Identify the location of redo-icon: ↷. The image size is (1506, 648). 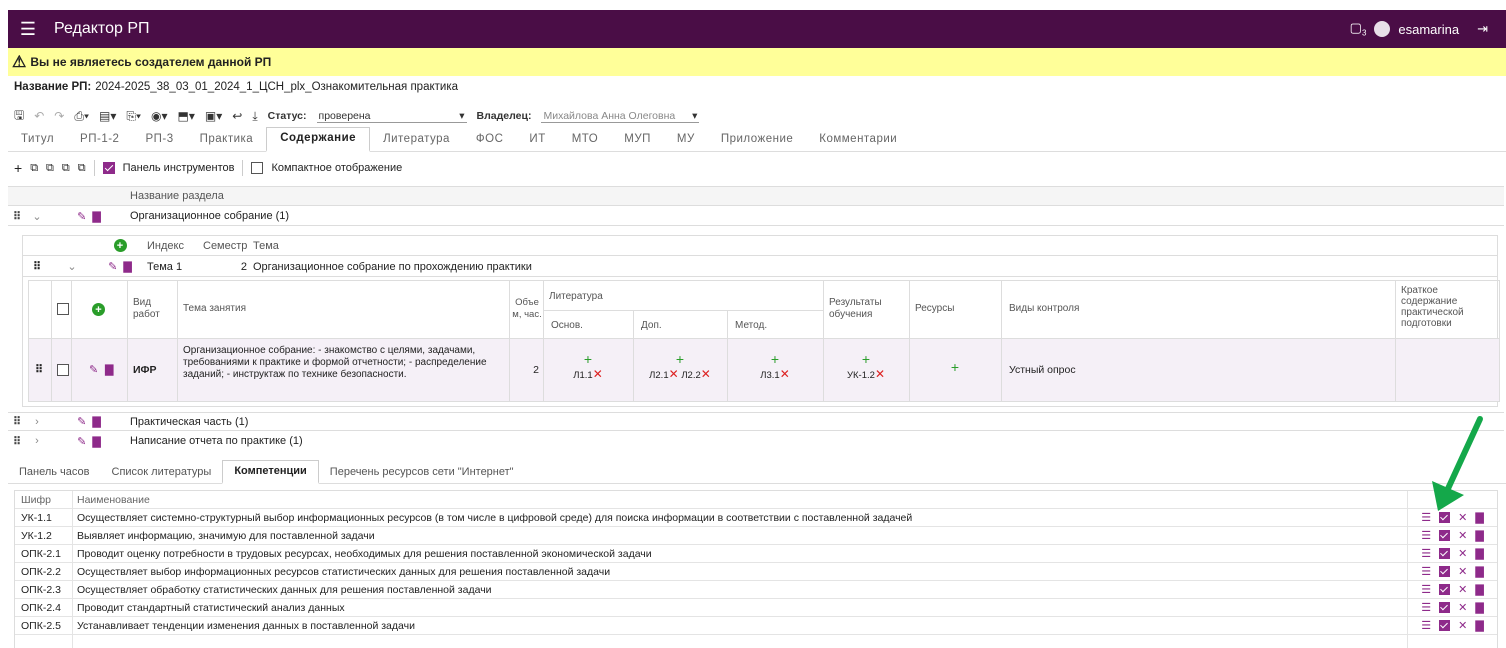
(59, 116).